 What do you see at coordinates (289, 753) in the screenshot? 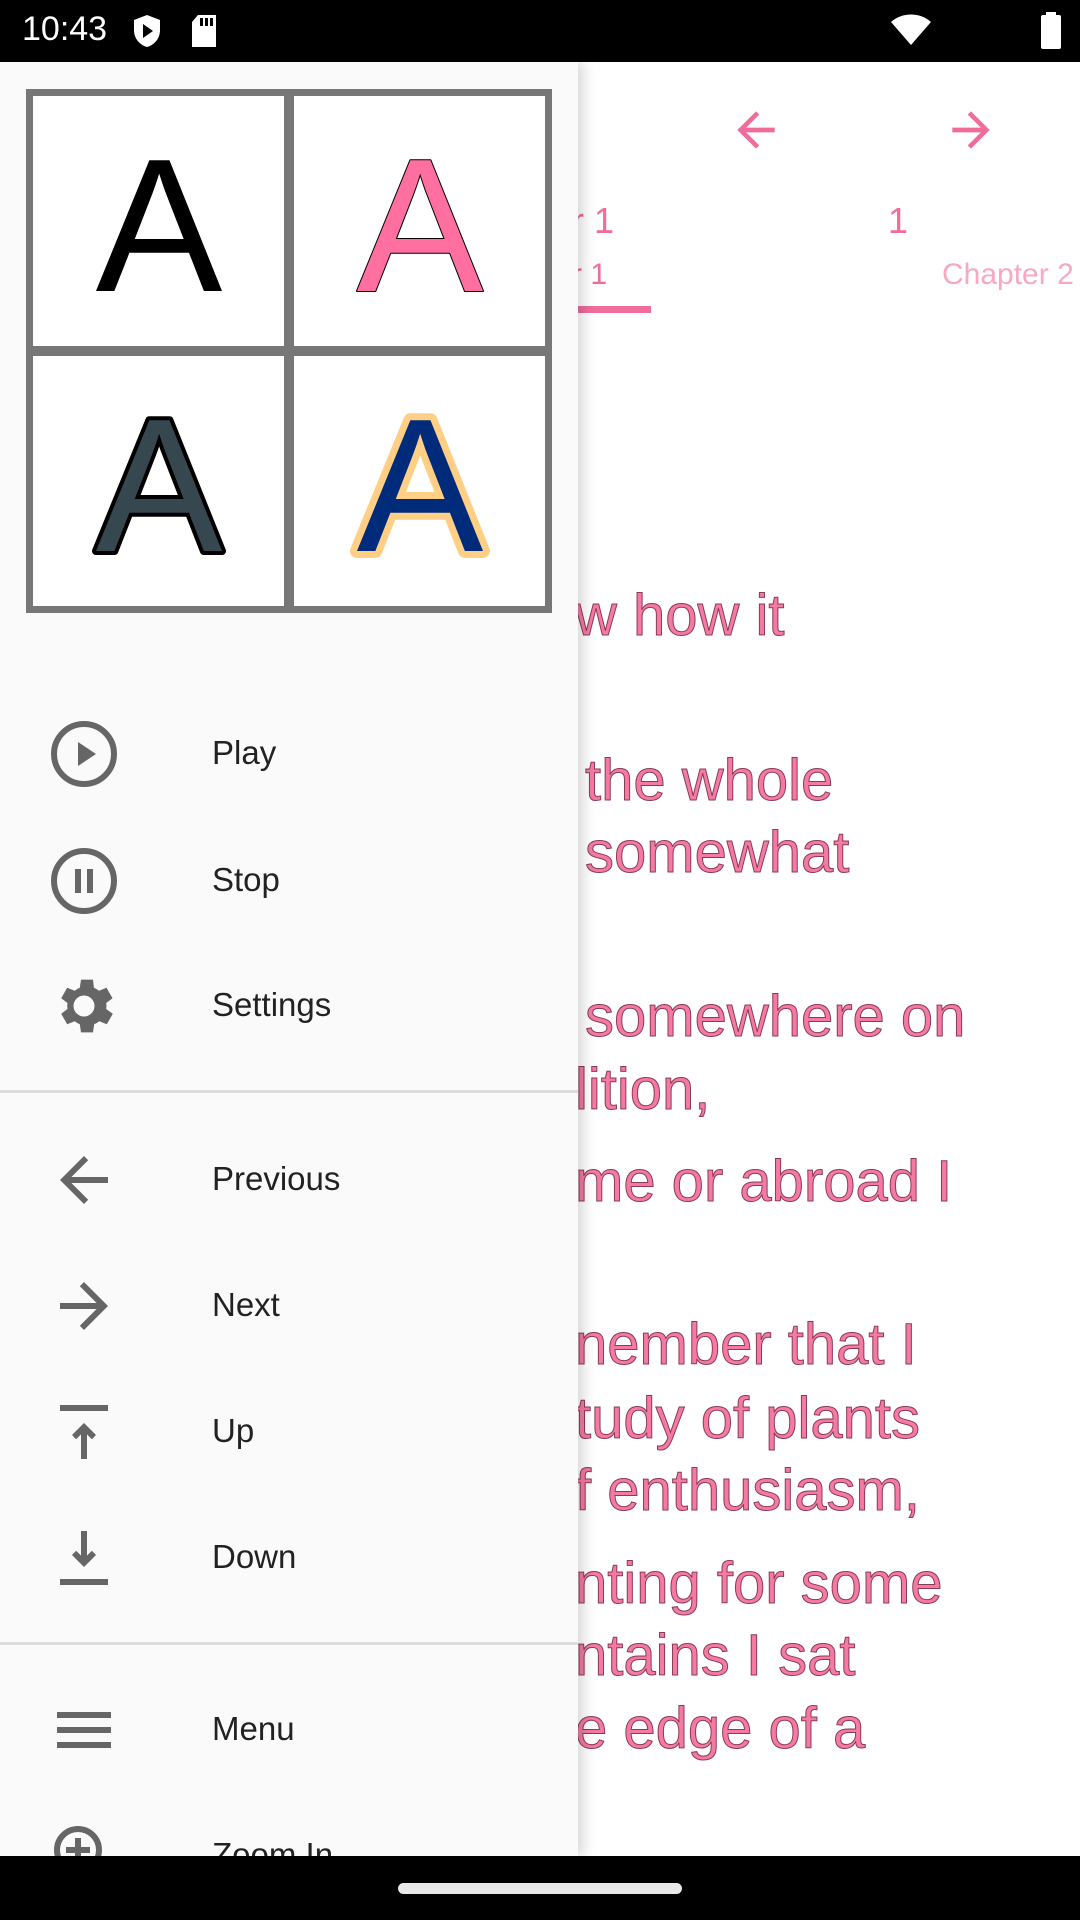
I see `drawer-item-play: Play` at bounding box center [289, 753].